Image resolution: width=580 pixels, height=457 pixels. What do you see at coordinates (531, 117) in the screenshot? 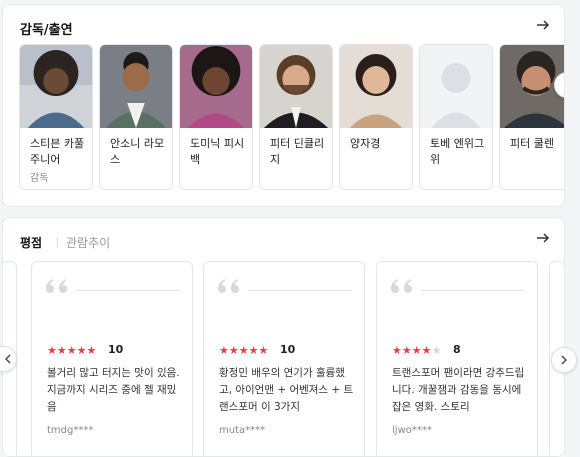
I see `cast-person-card: 피터 쿨렌` at bounding box center [531, 117].